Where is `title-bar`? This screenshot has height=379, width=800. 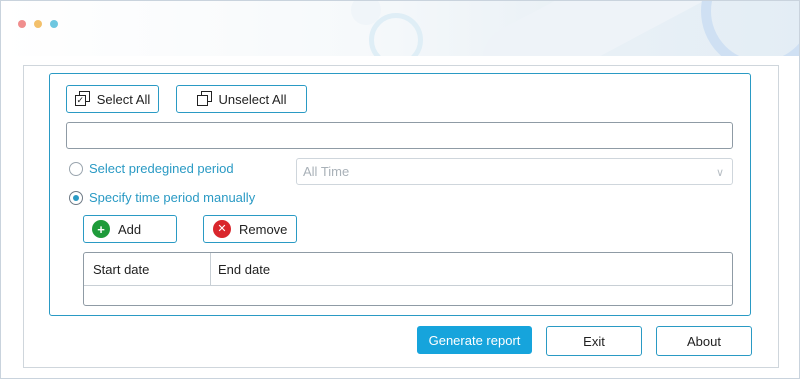
title-bar is located at coordinates (400, 28).